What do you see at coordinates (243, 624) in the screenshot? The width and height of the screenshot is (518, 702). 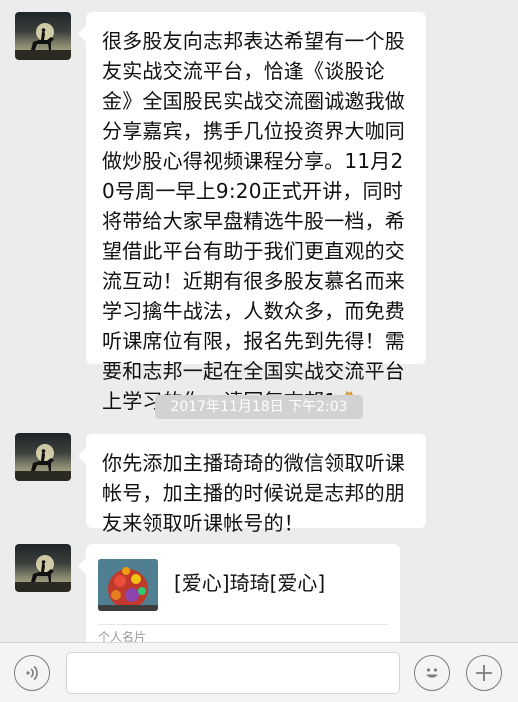 I see `card-divider` at bounding box center [243, 624].